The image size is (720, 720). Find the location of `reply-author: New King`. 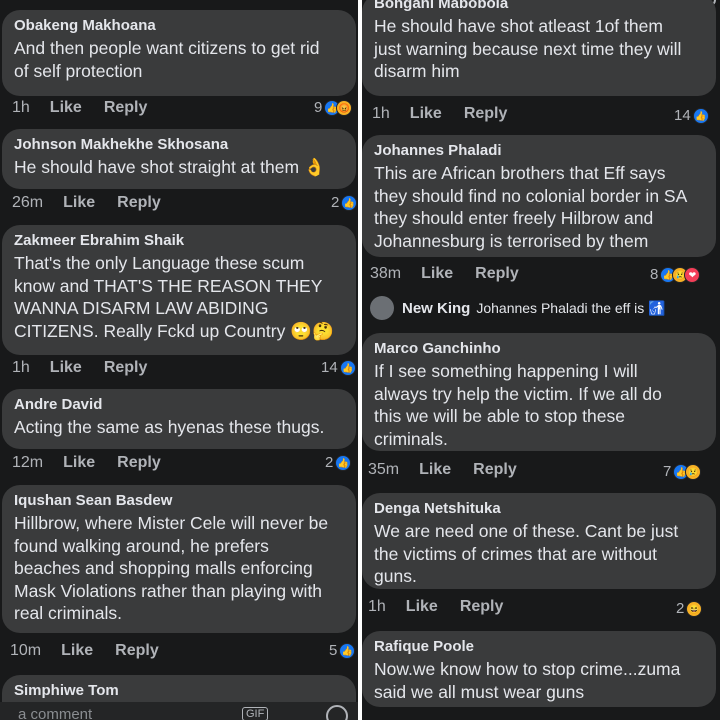

reply-author: New King is located at coordinates (436, 308).